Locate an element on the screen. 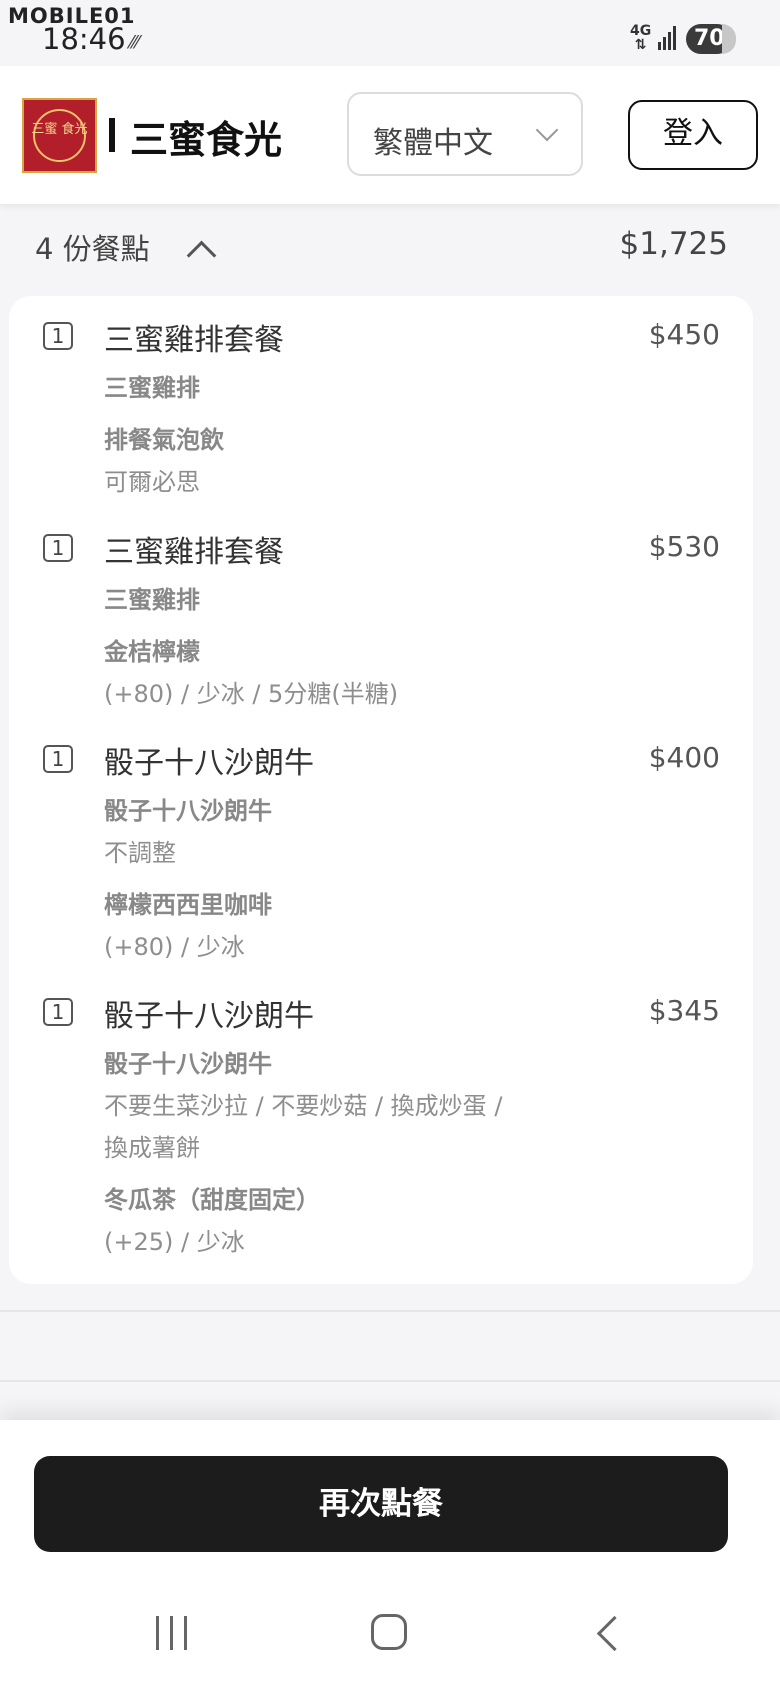 Image resolution: width=780 pixels, height=1690 pixels. item-option: 可爾必思 is located at coordinates (152, 482).